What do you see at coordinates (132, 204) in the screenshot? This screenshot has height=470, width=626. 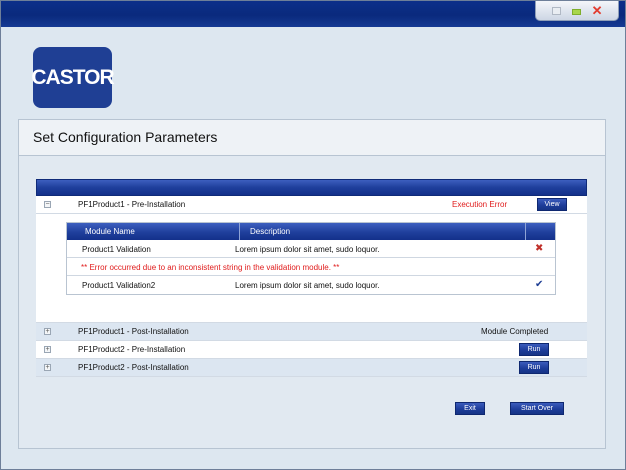 I see `row-label: PF1Product1 - Pre-Installation` at bounding box center [132, 204].